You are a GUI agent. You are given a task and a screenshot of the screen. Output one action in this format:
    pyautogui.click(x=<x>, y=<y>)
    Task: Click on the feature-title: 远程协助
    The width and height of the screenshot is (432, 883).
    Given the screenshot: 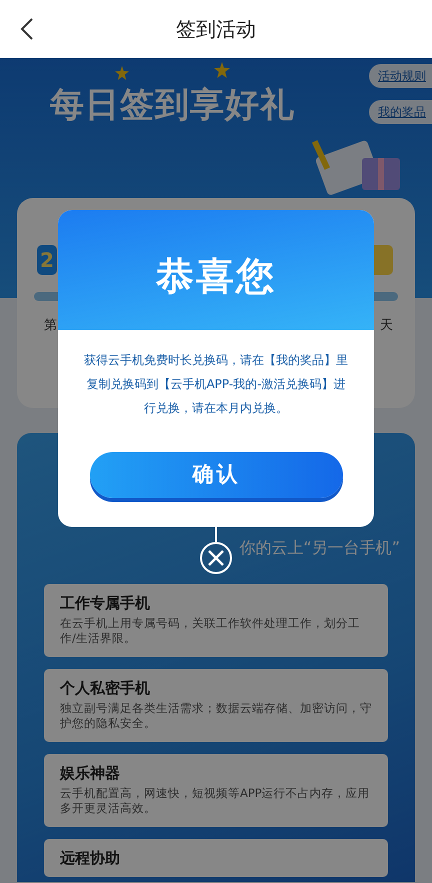 What is the action you would take?
    pyautogui.click(x=90, y=858)
    